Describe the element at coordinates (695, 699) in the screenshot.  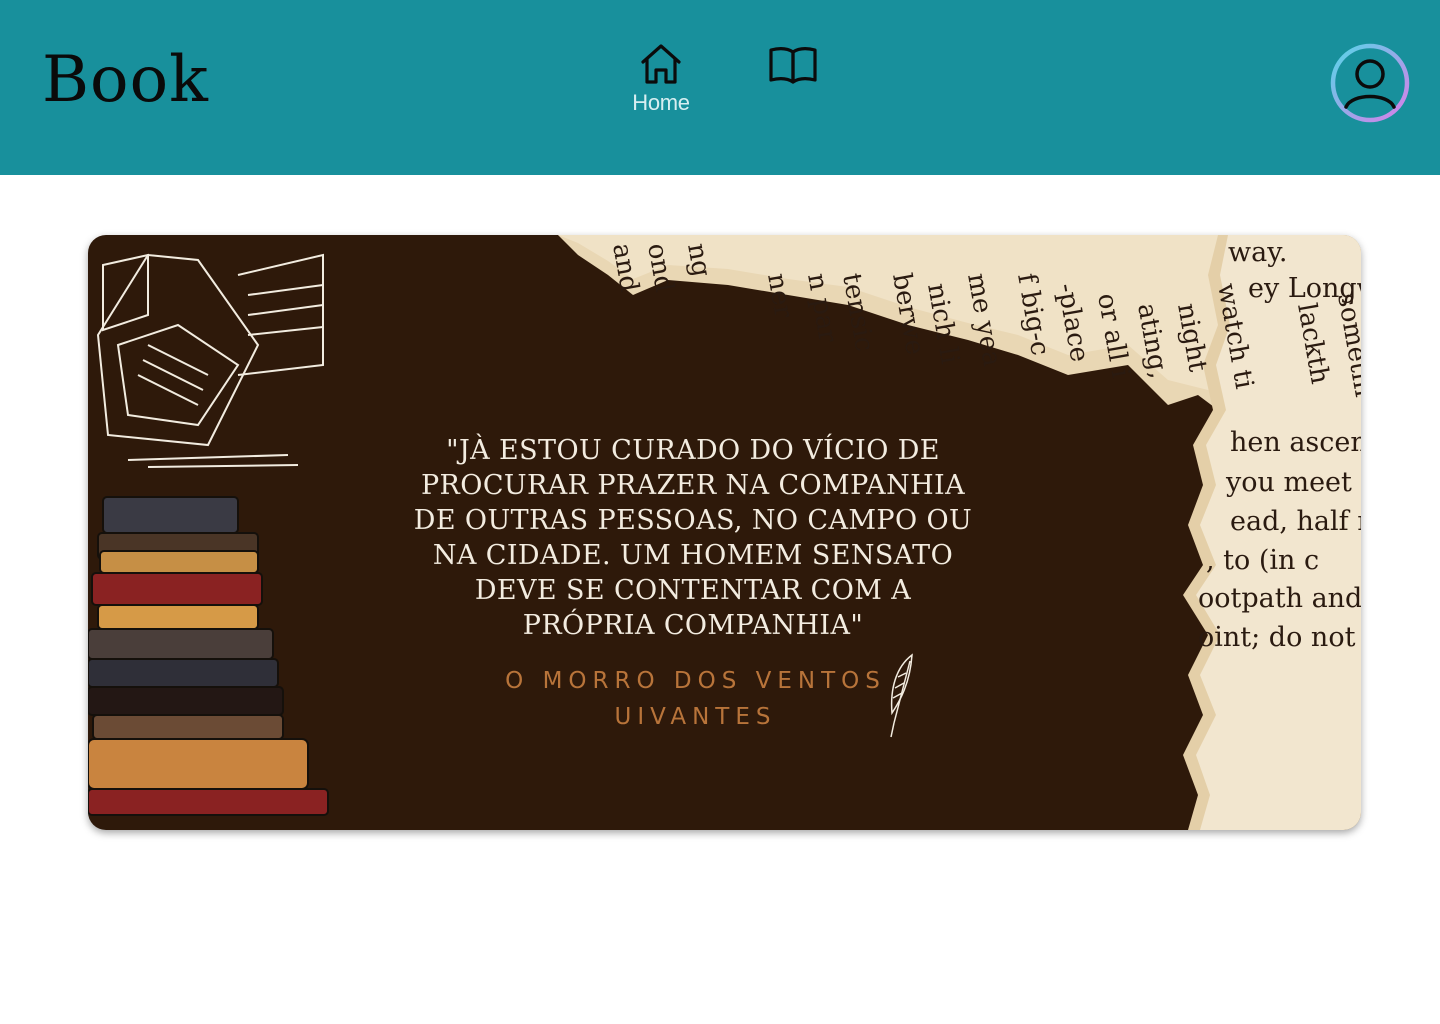
I see `quote-source: O Morro dos Ventos Uivantes` at that location.